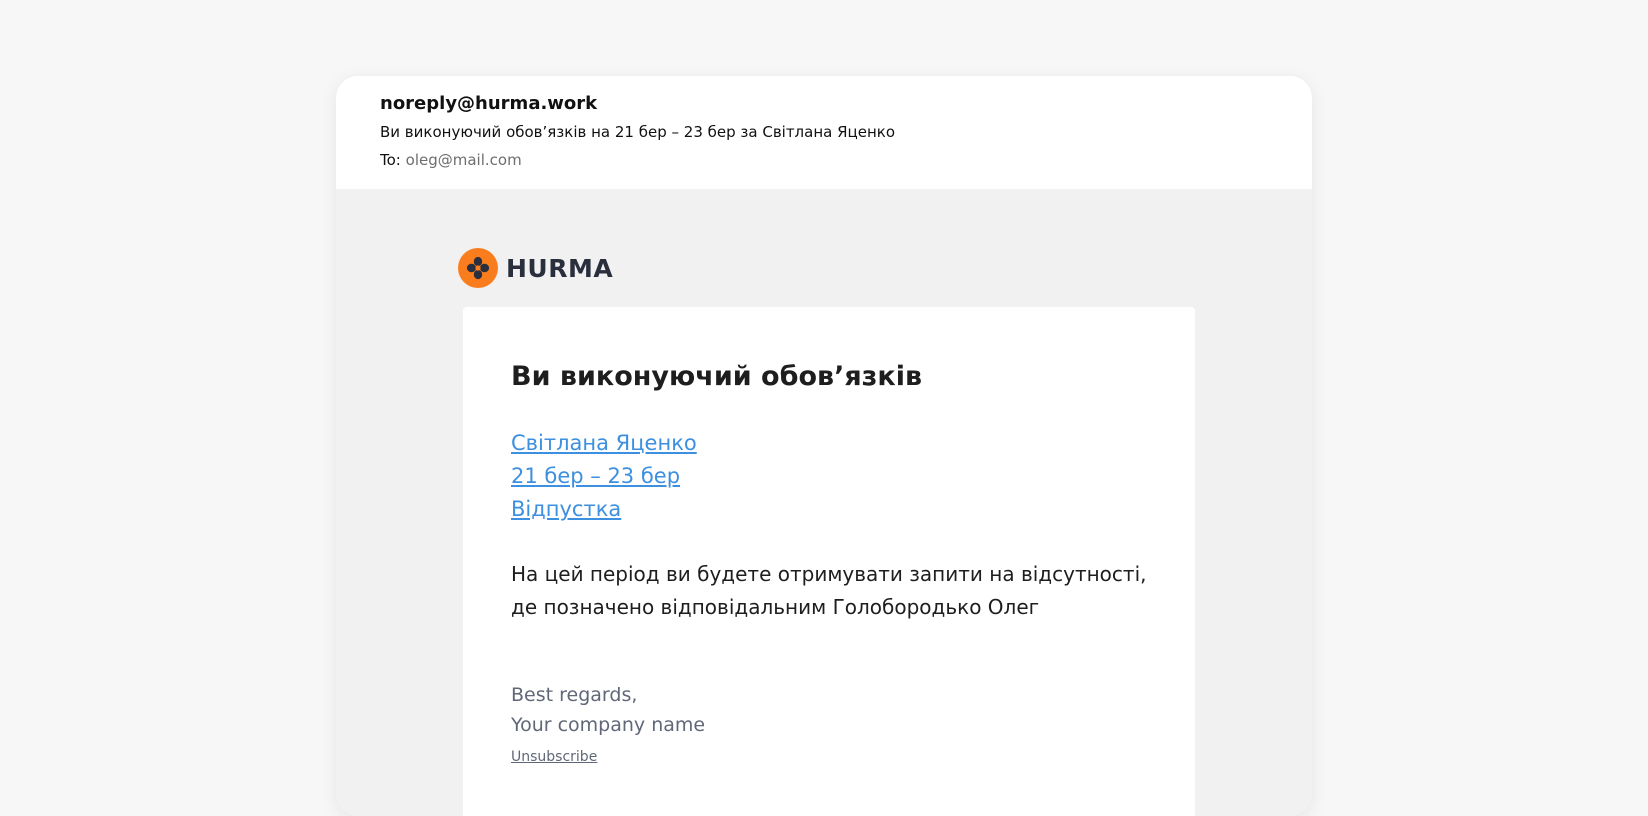 The width and height of the screenshot is (1648, 816). Describe the element at coordinates (829, 443) in the screenshot. I see `person-link: Світлана Яценко` at that location.